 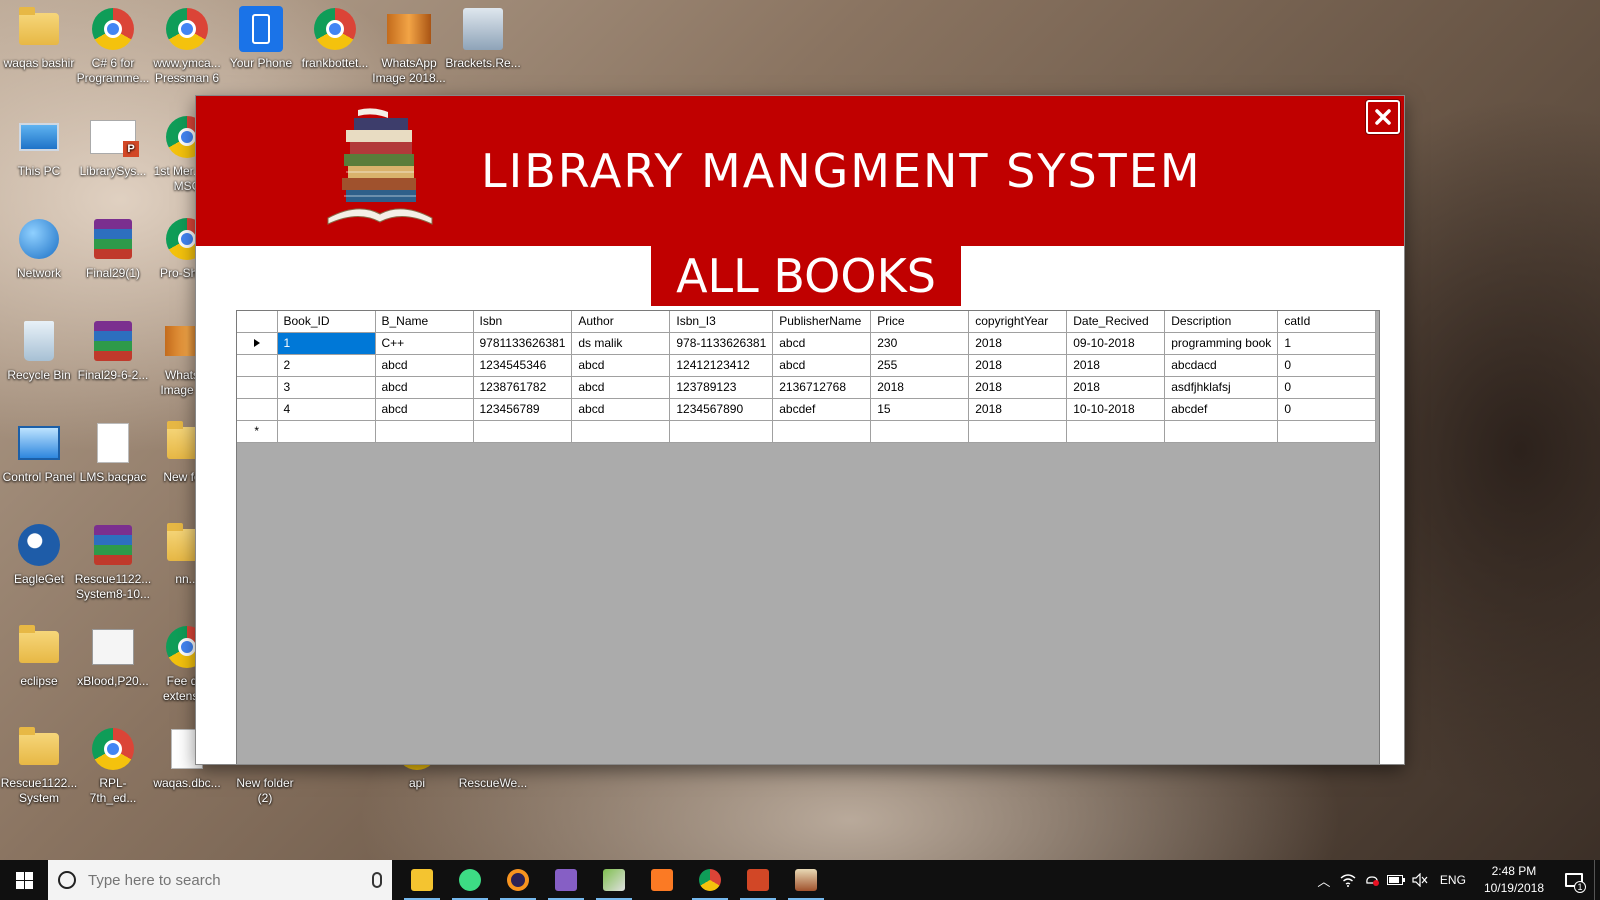 What do you see at coordinates (24, 880) in the screenshot?
I see `start-button` at bounding box center [24, 880].